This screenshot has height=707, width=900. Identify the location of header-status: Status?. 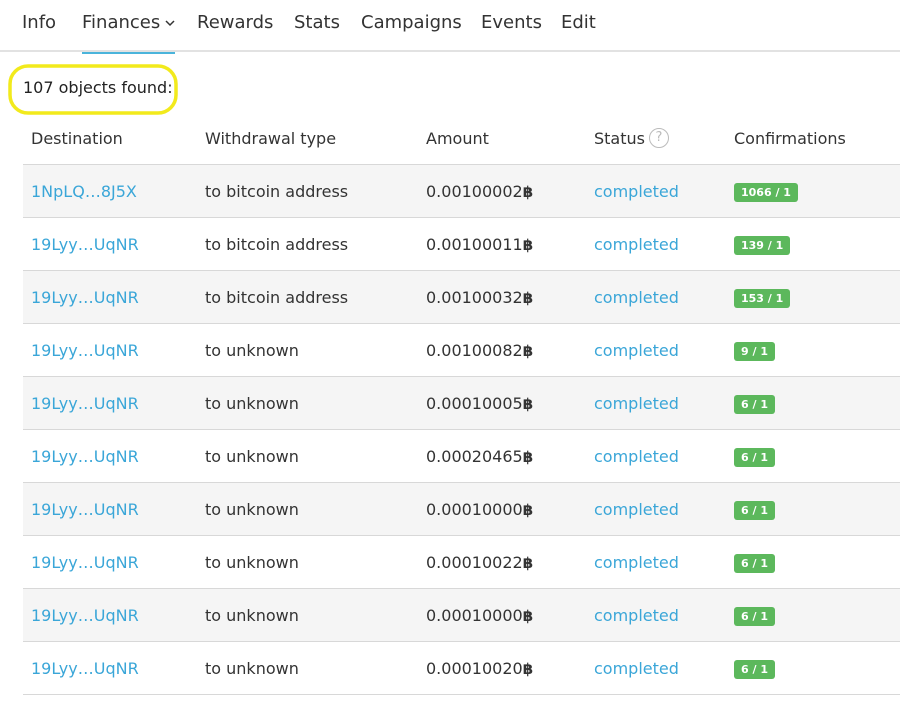
(631, 138).